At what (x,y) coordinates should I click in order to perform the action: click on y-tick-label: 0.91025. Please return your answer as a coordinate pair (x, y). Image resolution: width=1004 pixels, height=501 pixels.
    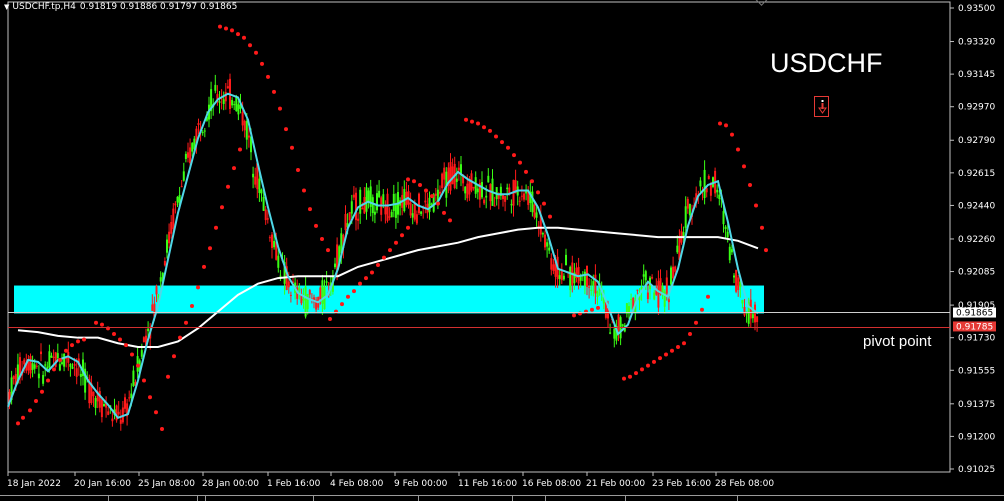
    Looking at the image, I should click on (976, 470).